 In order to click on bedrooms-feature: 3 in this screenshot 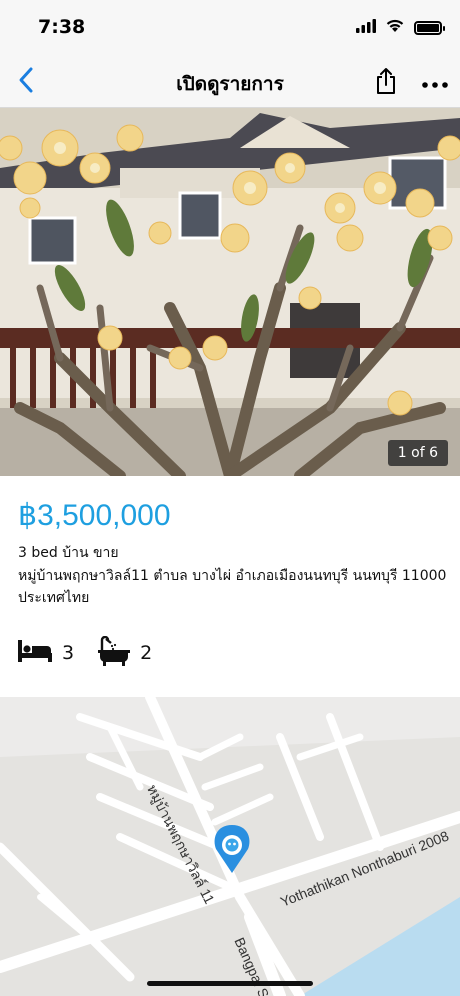, I will do `click(46, 653)`.